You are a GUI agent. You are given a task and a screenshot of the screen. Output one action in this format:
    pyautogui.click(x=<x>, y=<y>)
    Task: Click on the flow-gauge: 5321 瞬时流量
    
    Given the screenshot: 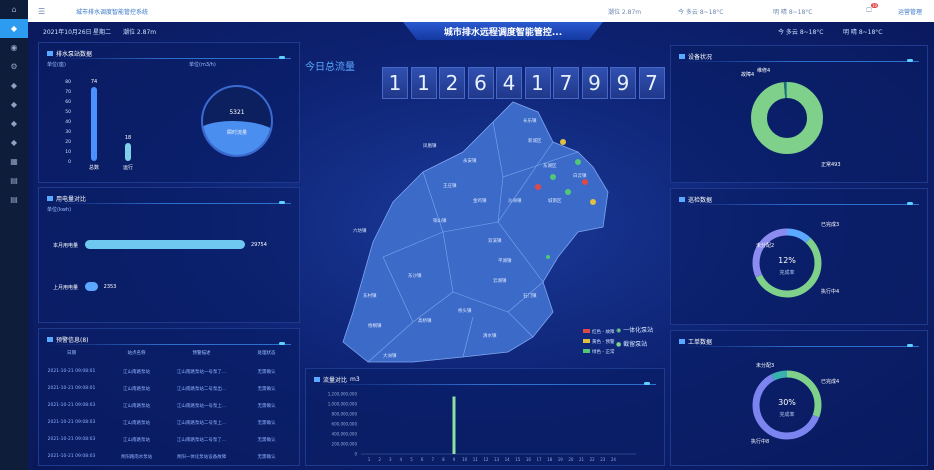 What is the action you would take?
    pyautogui.click(x=237, y=121)
    